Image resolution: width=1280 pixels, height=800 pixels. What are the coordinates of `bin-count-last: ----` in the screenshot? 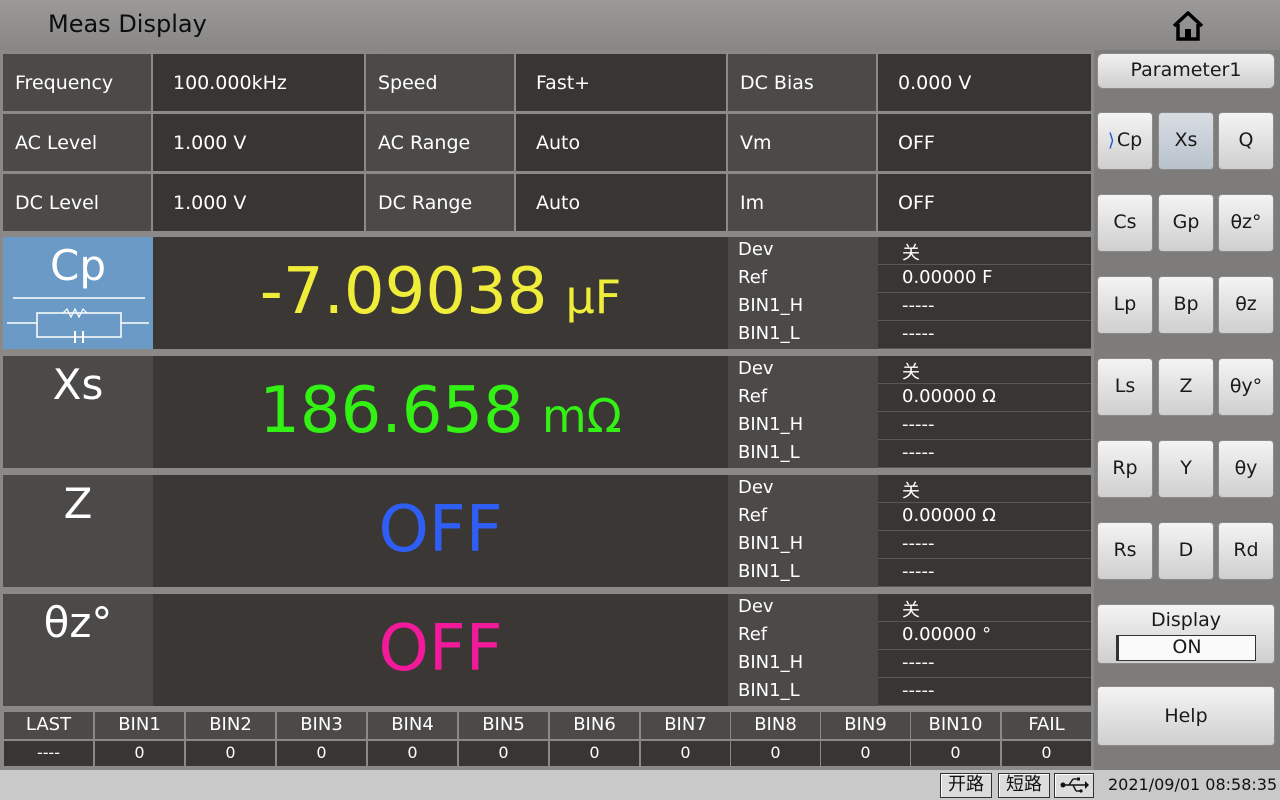 It's located at (48, 753).